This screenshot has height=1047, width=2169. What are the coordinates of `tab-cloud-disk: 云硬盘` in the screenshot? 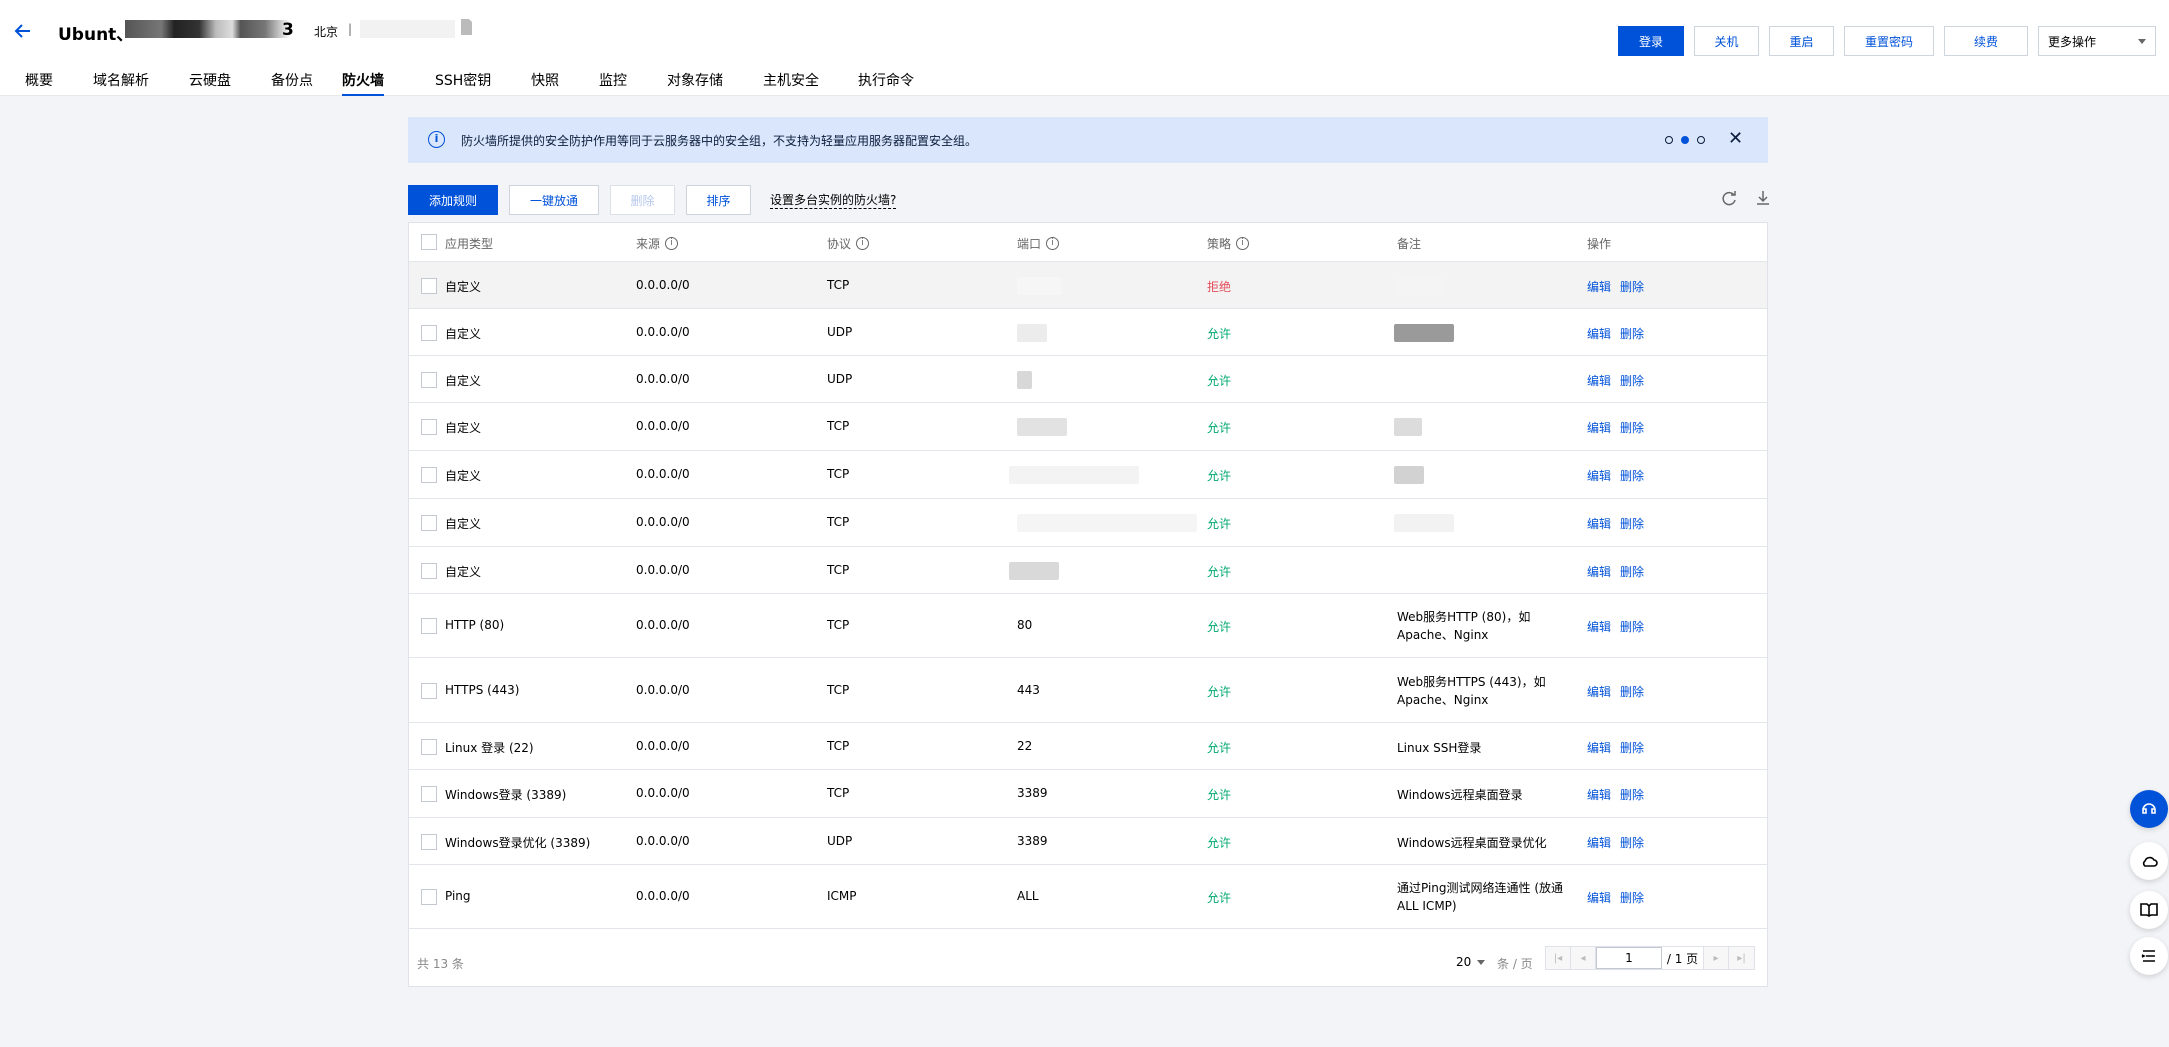 It's located at (210, 83).